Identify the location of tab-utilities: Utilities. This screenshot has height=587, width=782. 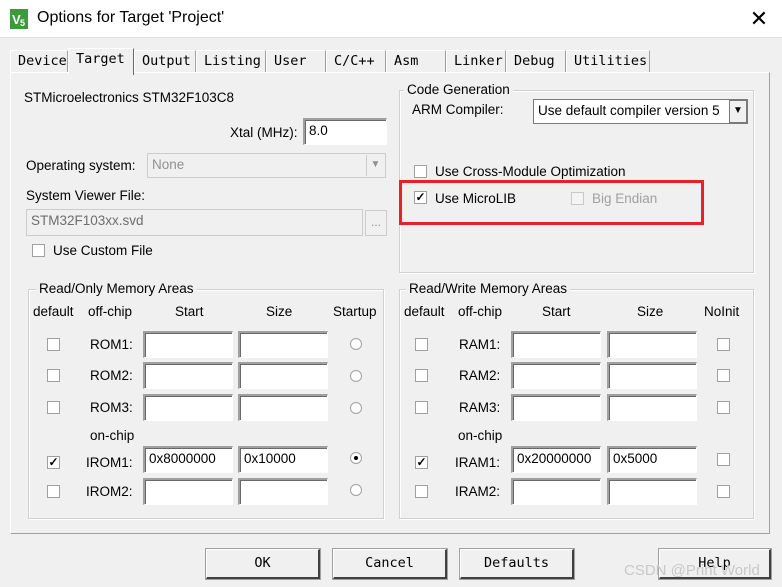
(608, 61).